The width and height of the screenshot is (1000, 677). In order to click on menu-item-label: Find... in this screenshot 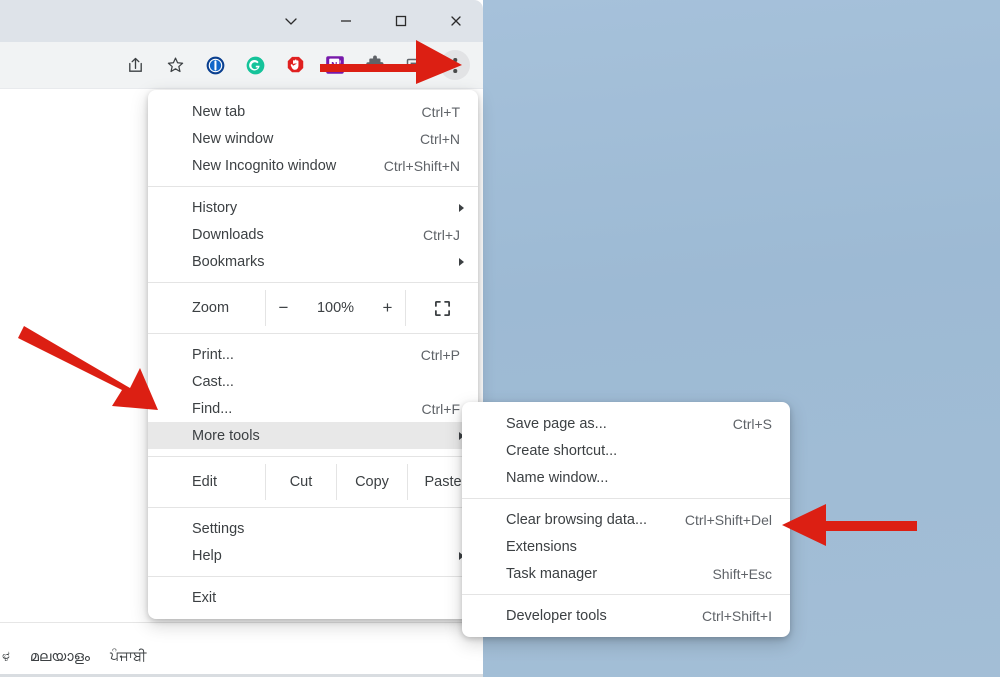, I will do `click(212, 408)`.